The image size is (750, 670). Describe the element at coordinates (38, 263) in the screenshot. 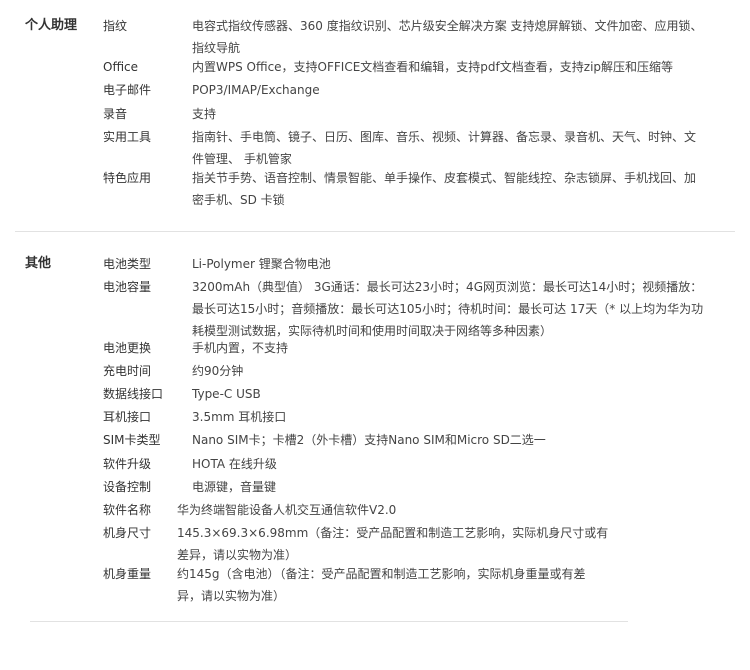

I see `section-title: 其他` at that location.